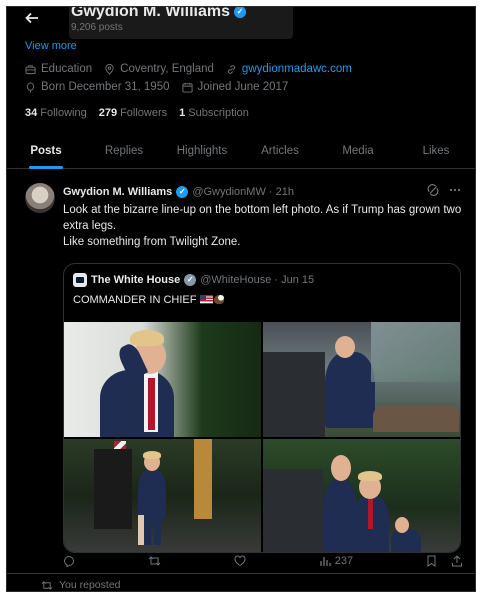  I want to click on quoted-post-header: The White House ✓ @WhiteHouse · Jun 15, so click(193, 280).